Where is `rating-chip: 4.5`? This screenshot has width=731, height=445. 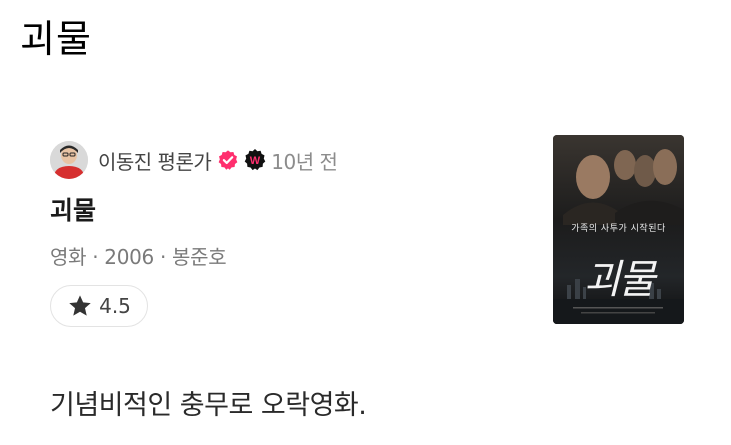 rating-chip: 4.5 is located at coordinates (99, 306).